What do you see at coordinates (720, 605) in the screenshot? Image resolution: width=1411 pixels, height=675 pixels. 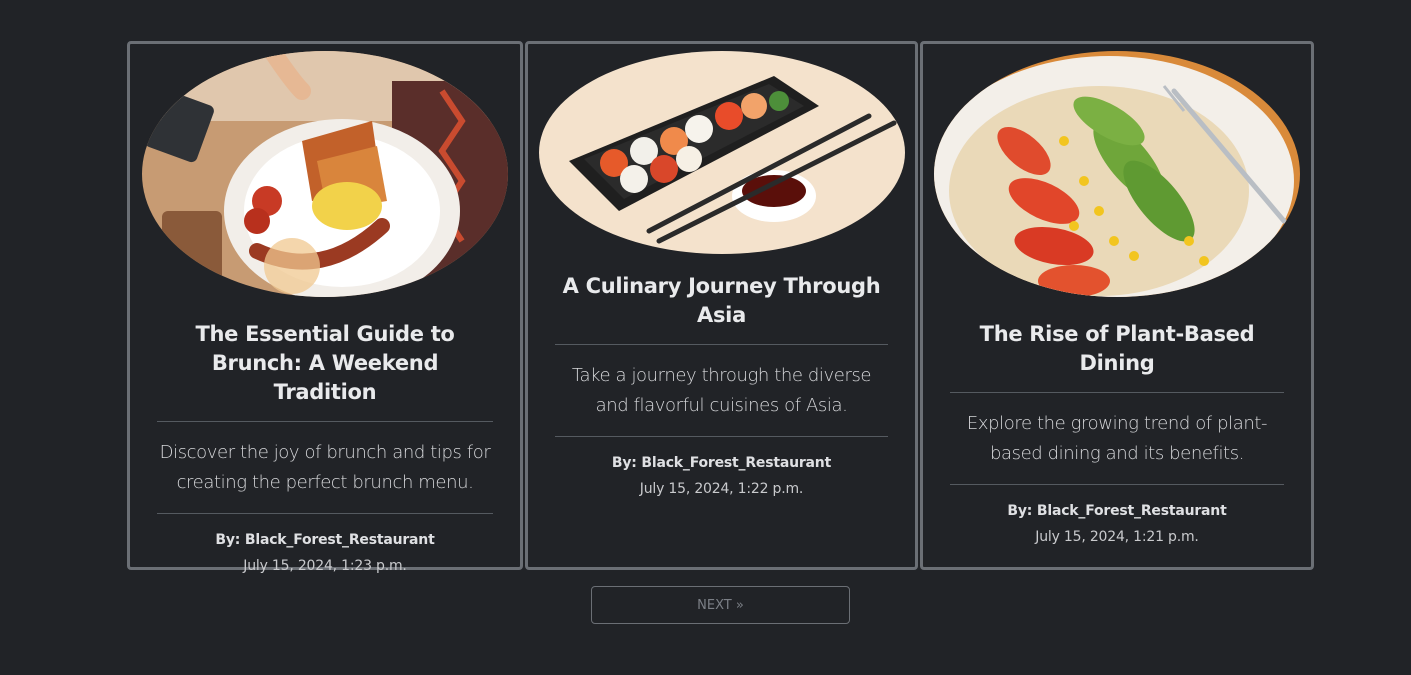 I see `next-page-button: NEXT »` at bounding box center [720, 605].